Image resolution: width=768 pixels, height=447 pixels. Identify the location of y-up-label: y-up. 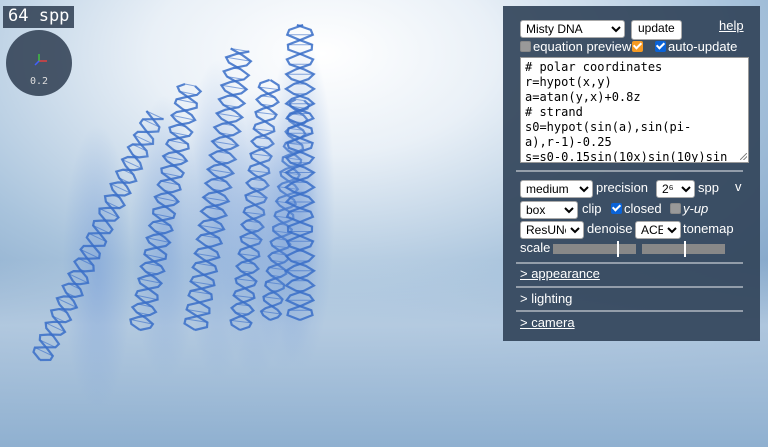
(696, 208).